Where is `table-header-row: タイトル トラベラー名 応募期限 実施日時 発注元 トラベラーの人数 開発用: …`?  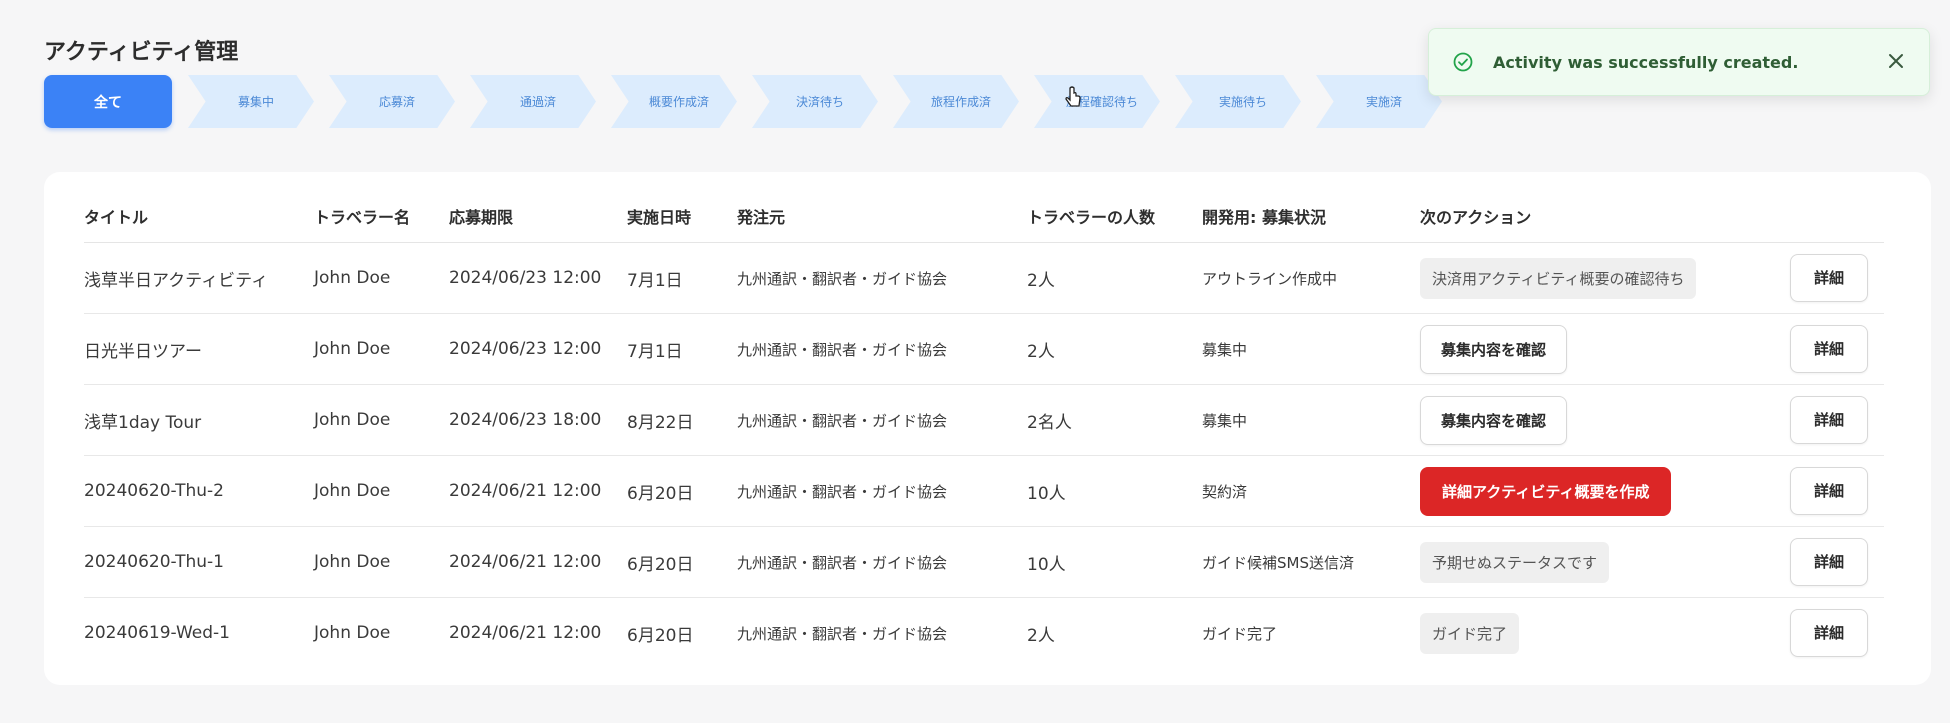 table-header-row: タイトル トラベラー名 応募期限 実施日時 発注元 トラベラーの人数 開発用: … is located at coordinates (984, 216).